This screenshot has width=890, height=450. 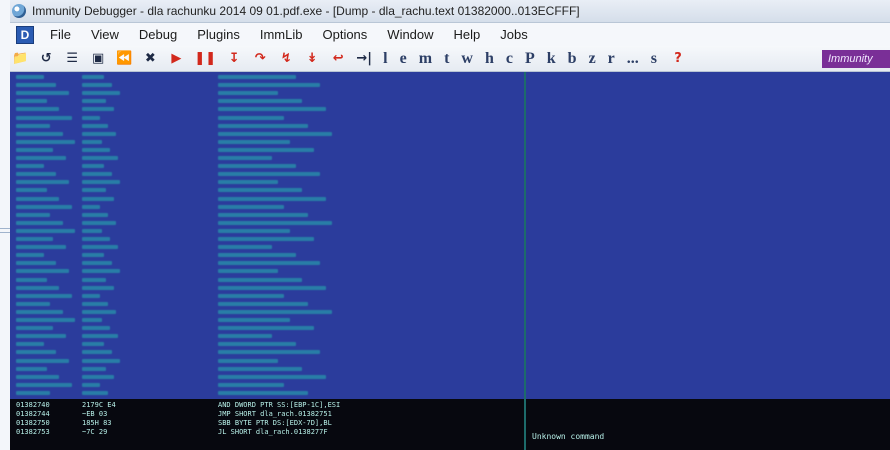 What do you see at coordinates (281, 34) in the screenshot?
I see `menu-immlib: ImmLib` at bounding box center [281, 34].